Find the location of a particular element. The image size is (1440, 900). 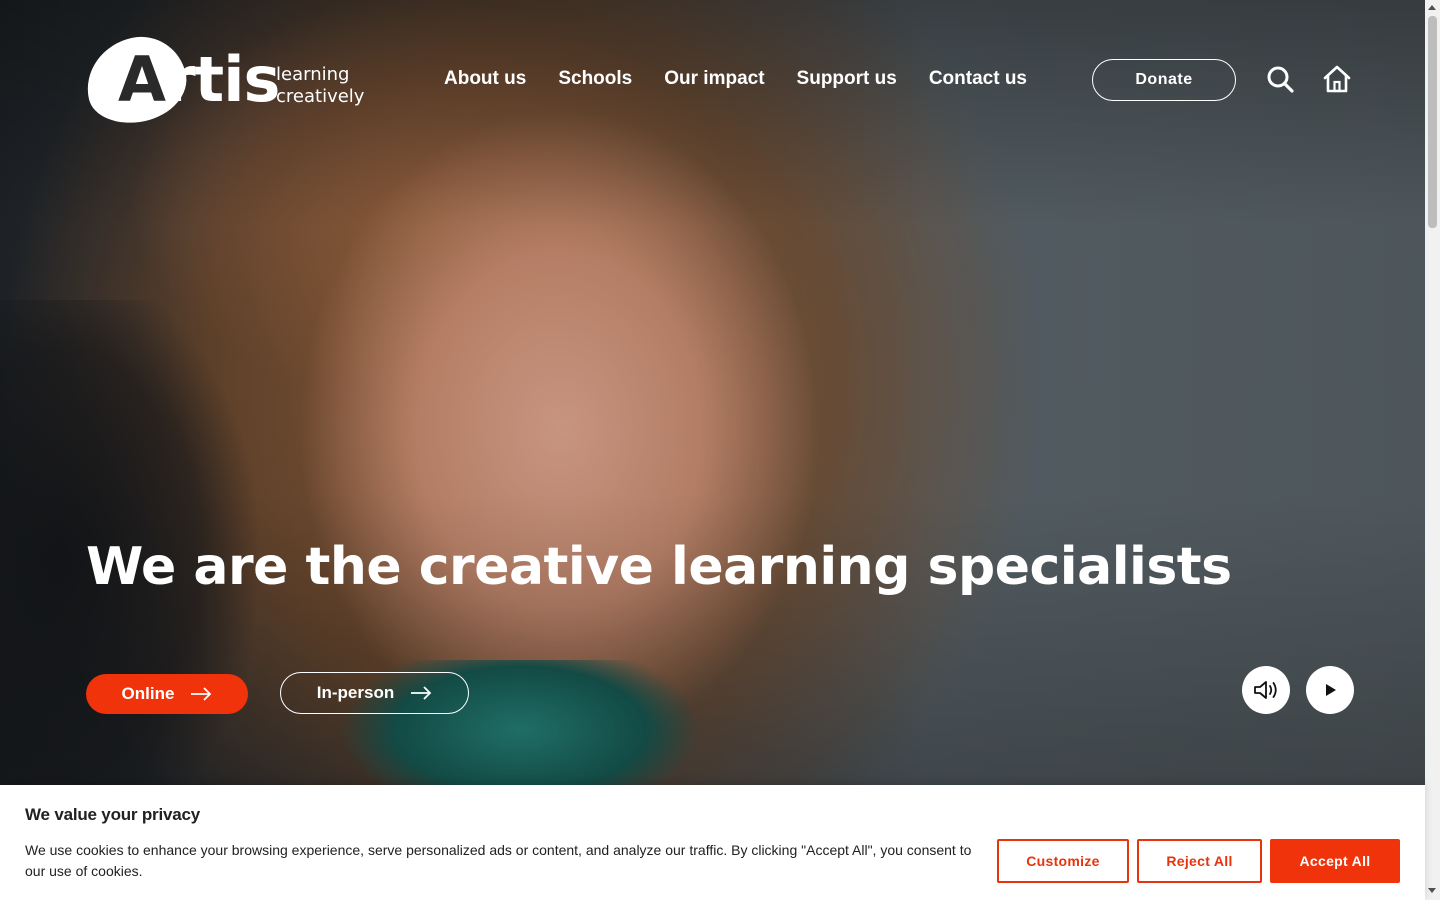

reject-all-button: Reject All is located at coordinates (1199, 861).